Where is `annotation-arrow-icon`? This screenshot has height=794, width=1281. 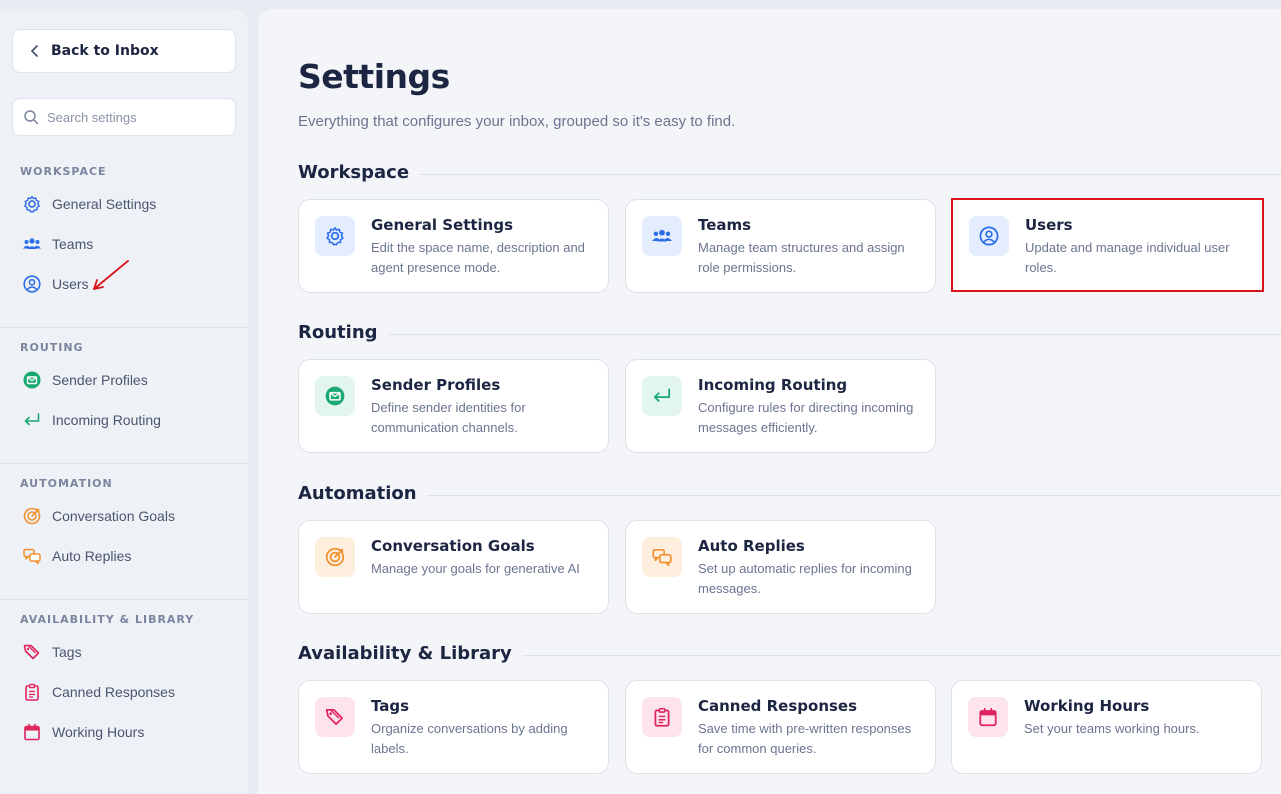
annotation-arrow-icon is located at coordinates (111, 275).